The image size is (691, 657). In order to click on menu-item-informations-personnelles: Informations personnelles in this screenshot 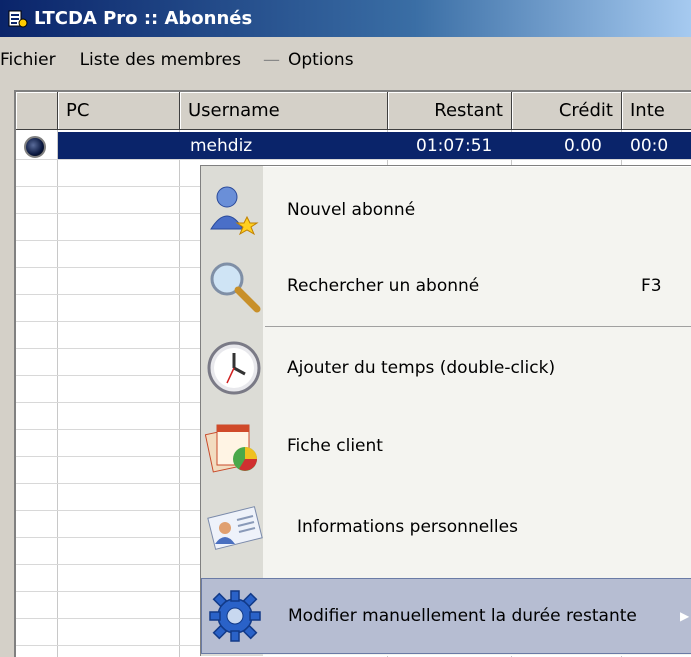, I will do `click(446, 527)`.